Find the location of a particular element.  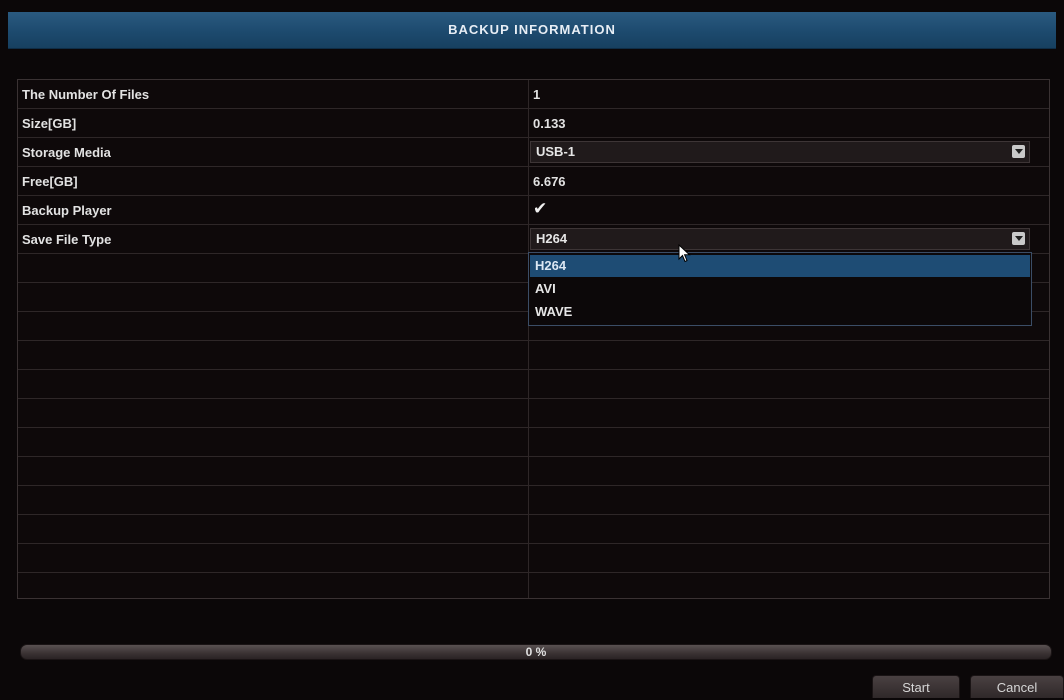

backup-progress-bar: 0 % is located at coordinates (536, 652).